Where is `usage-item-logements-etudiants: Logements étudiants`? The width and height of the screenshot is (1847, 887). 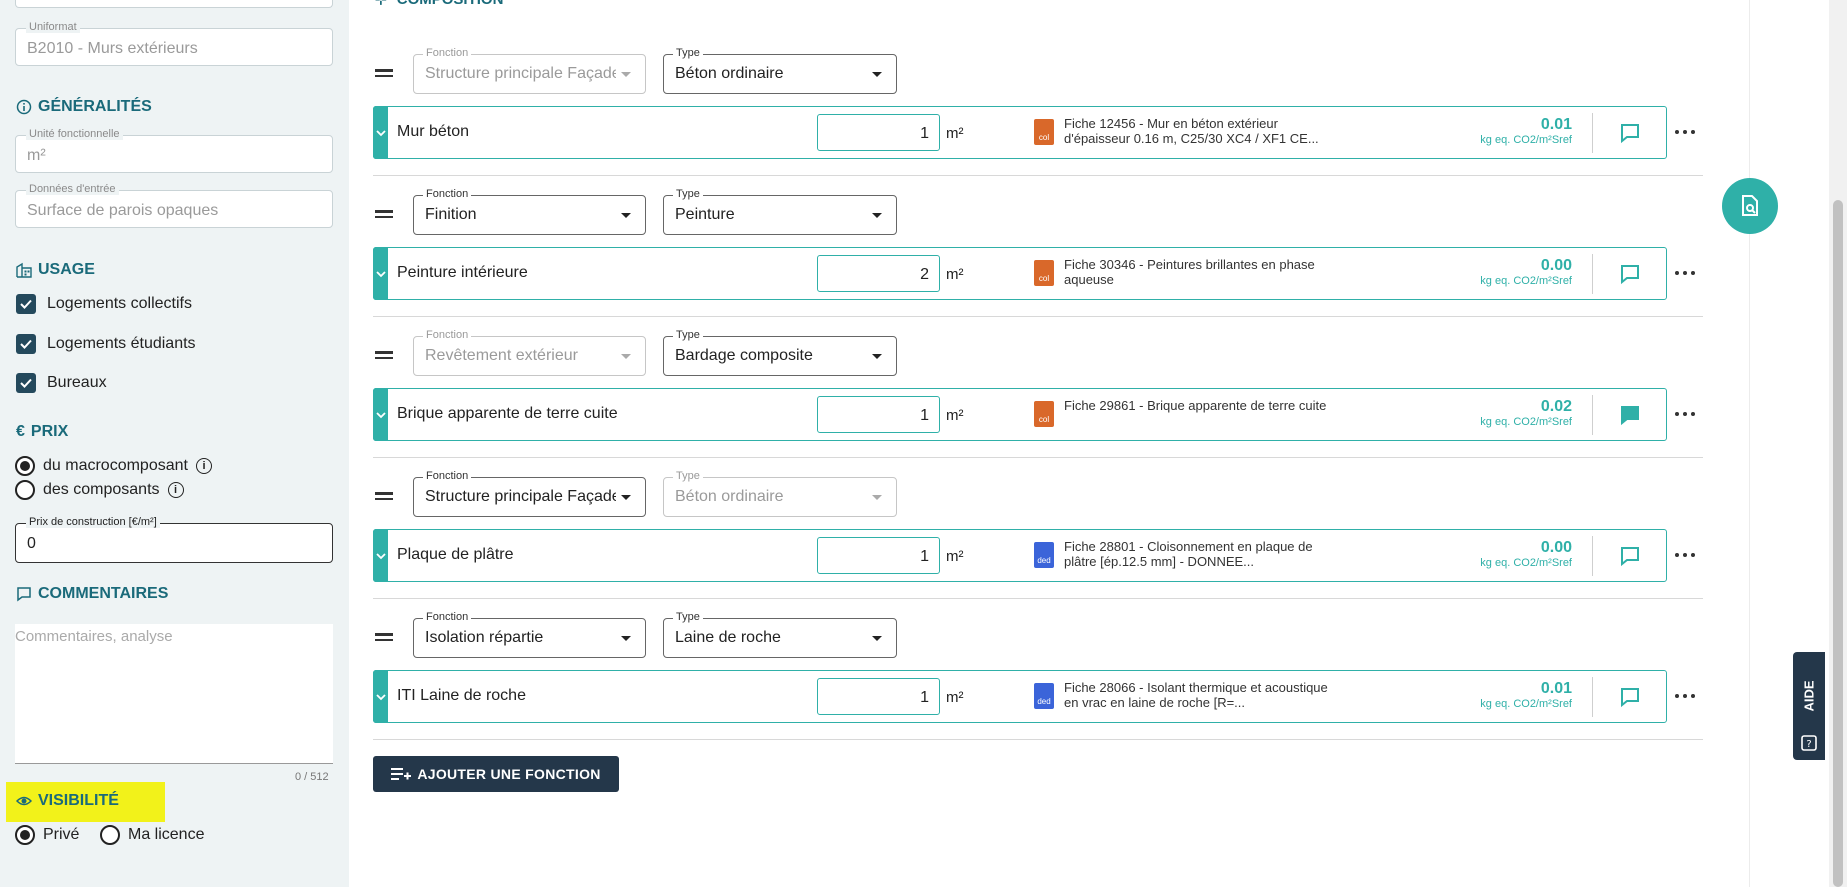
usage-item-logements-etudiants: Logements étudiants is located at coordinates (106, 344).